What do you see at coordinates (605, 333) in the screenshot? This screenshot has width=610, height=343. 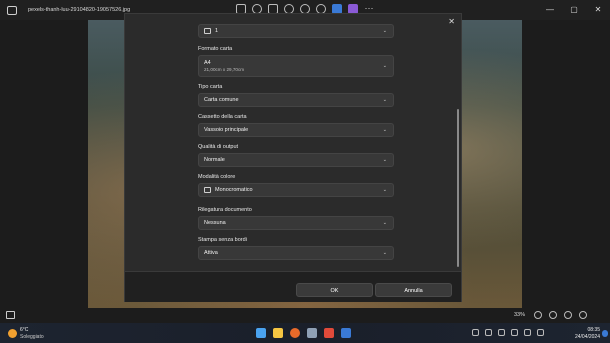 I see `notification-icon` at bounding box center [605, 333].